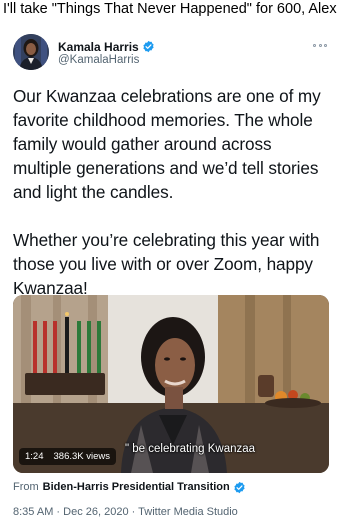 Image resolution: width=340 pixels, height=519 pixels. I want to click on author-handle: @KamalaHarris, so click(98, 60).